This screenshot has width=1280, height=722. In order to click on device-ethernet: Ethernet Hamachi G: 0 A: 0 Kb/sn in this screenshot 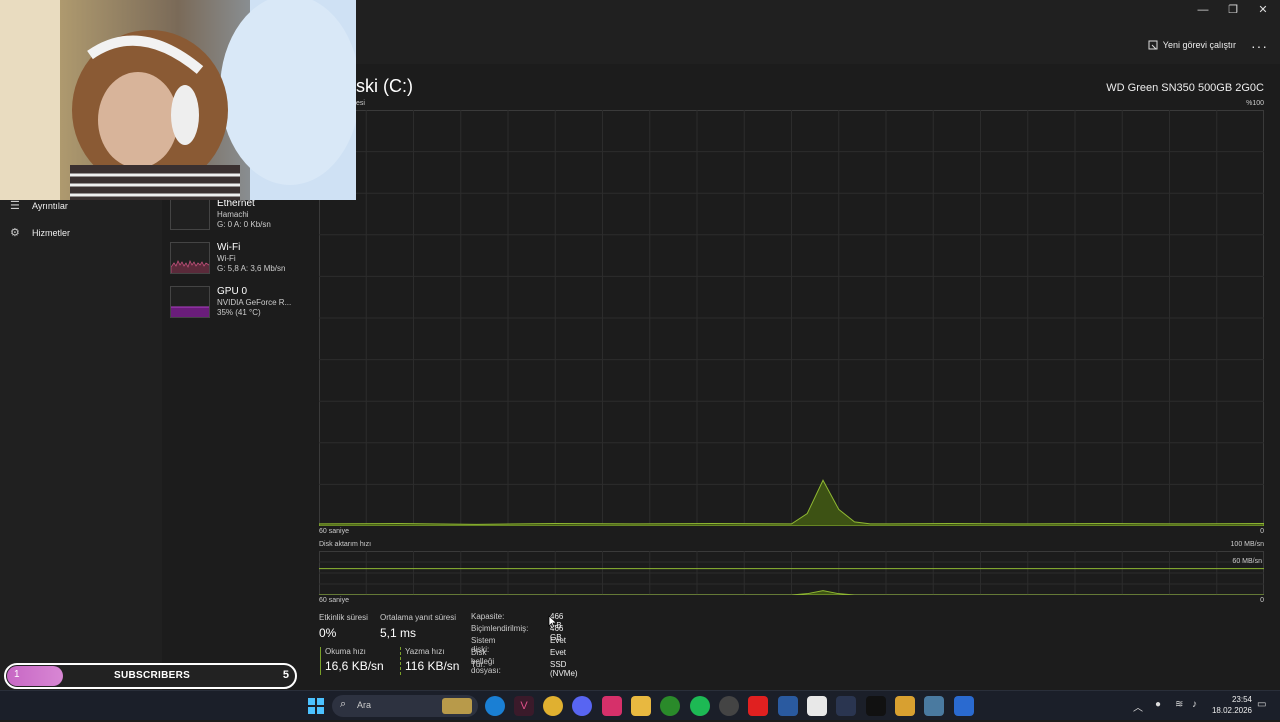, I will do `click(240, 218)`.